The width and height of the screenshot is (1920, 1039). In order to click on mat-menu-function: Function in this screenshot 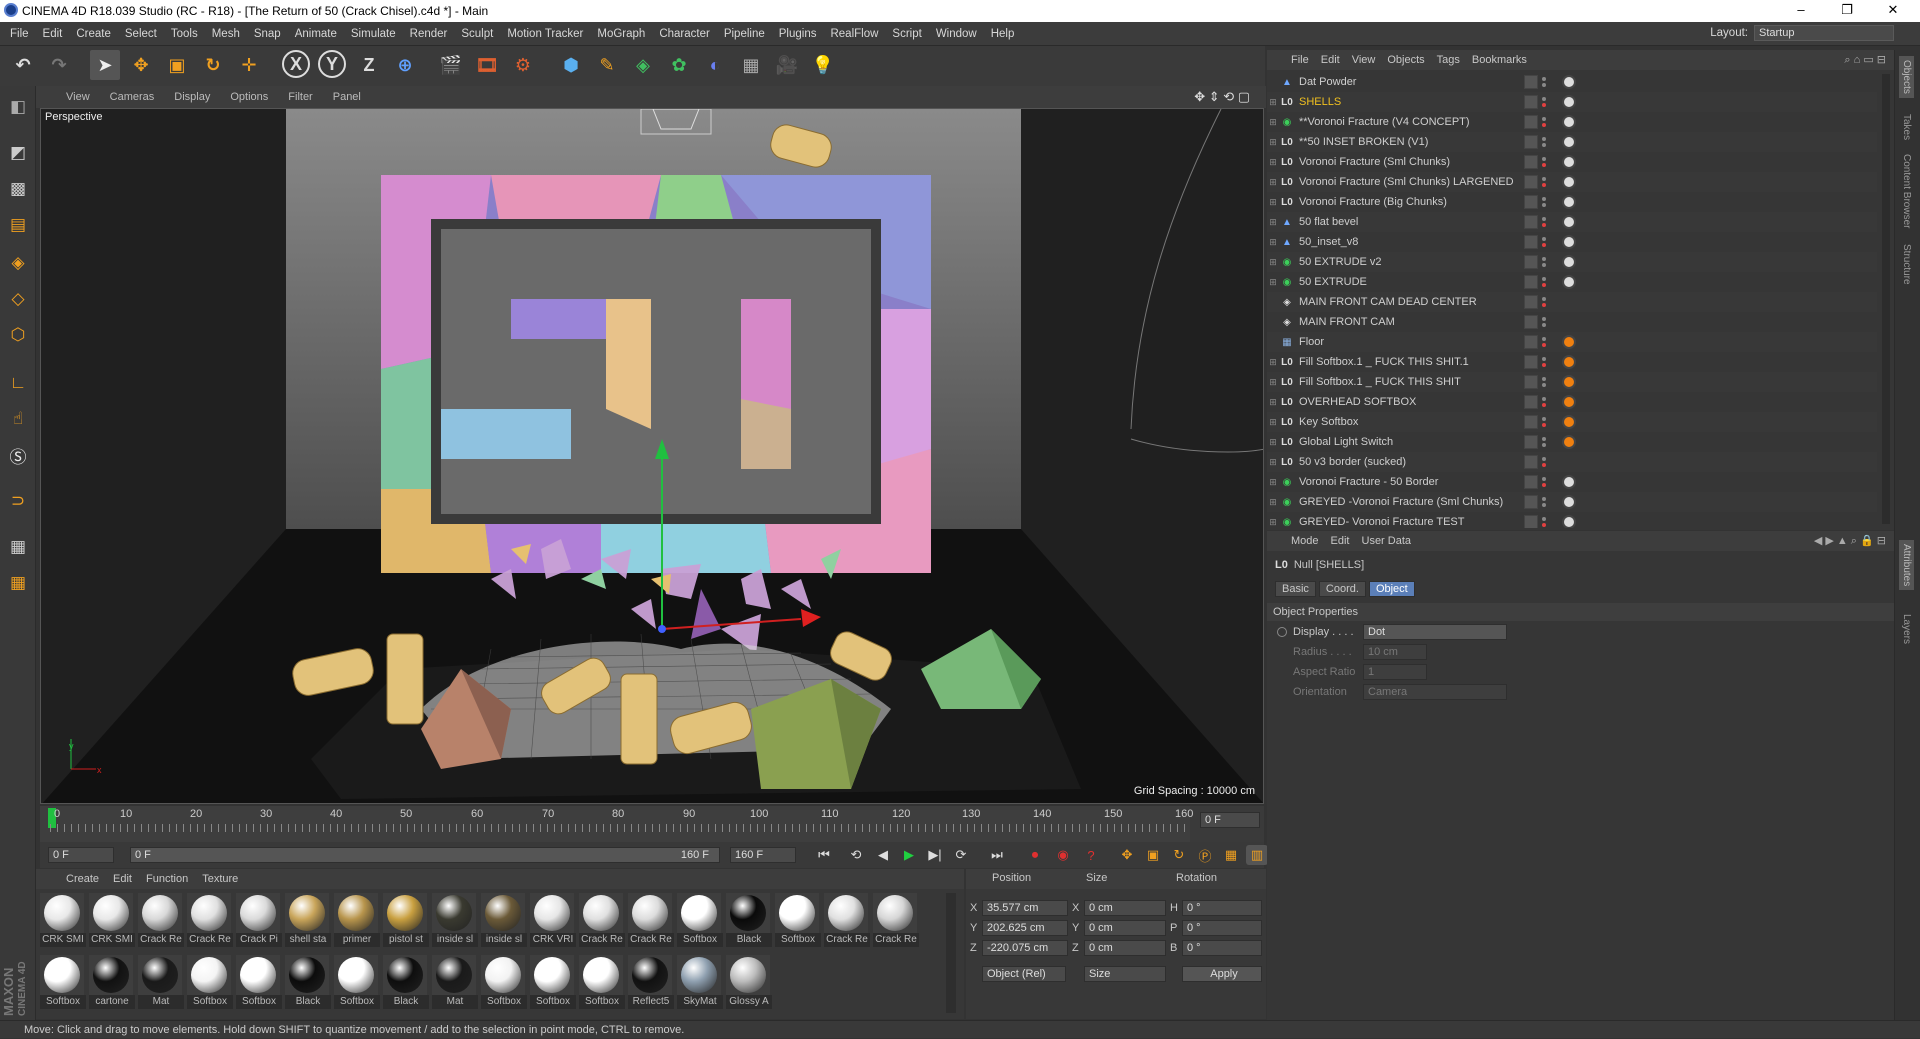, I will do `click(174, 879)`.